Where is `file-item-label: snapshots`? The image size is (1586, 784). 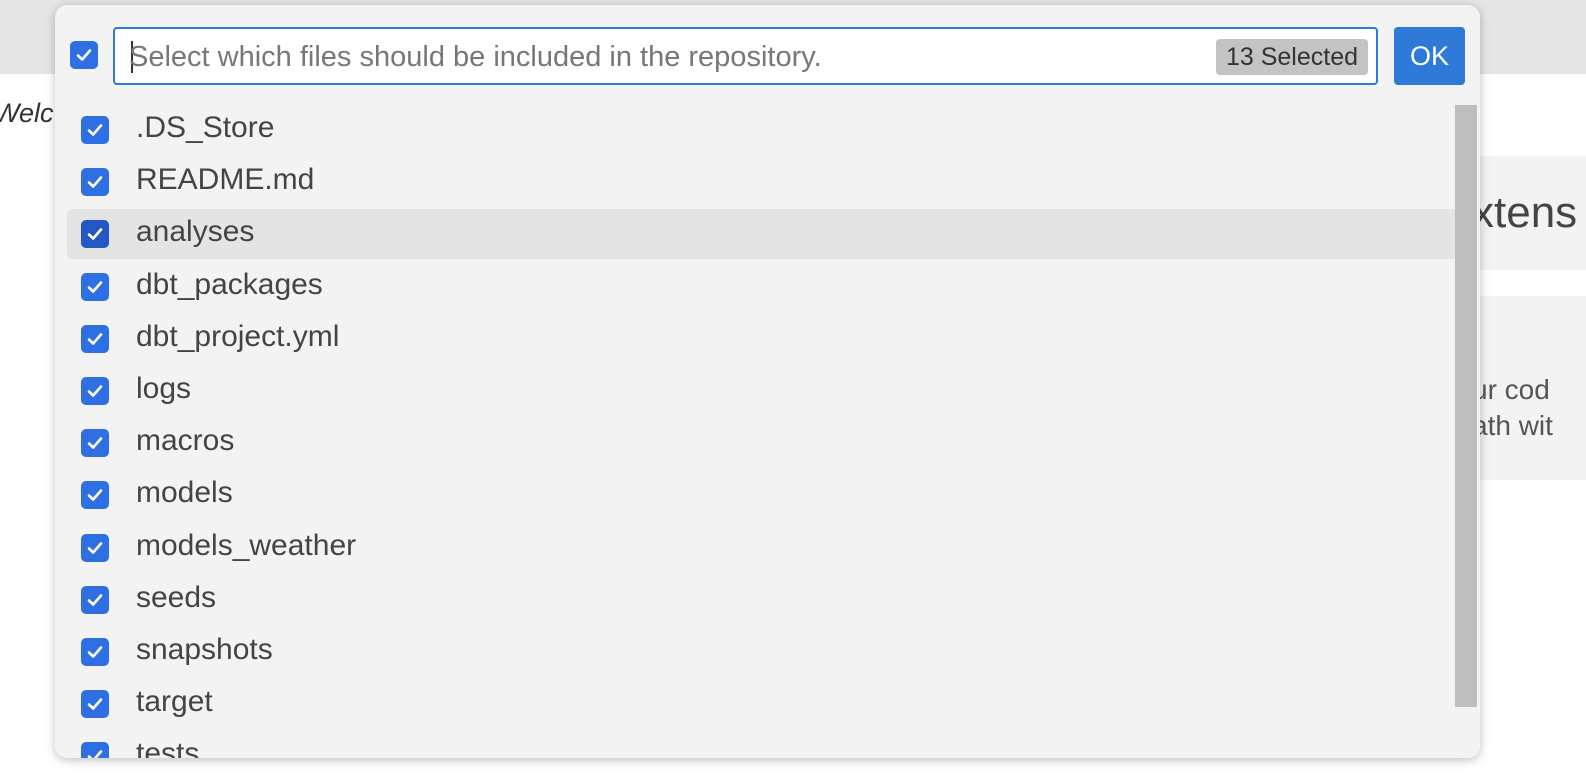
file-item-label: snapshots is located at coordinates (204, 649).